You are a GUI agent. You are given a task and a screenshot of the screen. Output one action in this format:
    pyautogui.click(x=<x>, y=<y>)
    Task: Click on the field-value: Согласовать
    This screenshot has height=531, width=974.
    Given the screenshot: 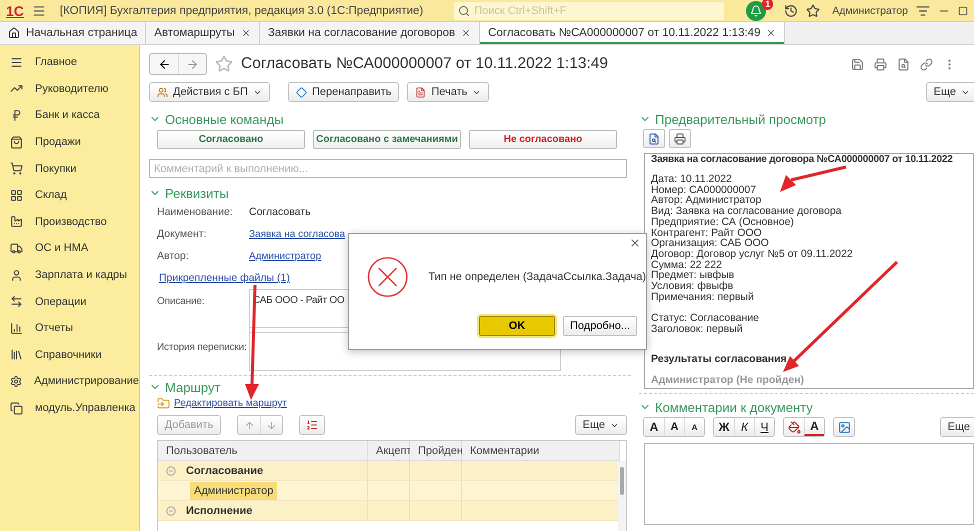 What is the action you would take?
    pyautogui.click(x=280, y=212)
    